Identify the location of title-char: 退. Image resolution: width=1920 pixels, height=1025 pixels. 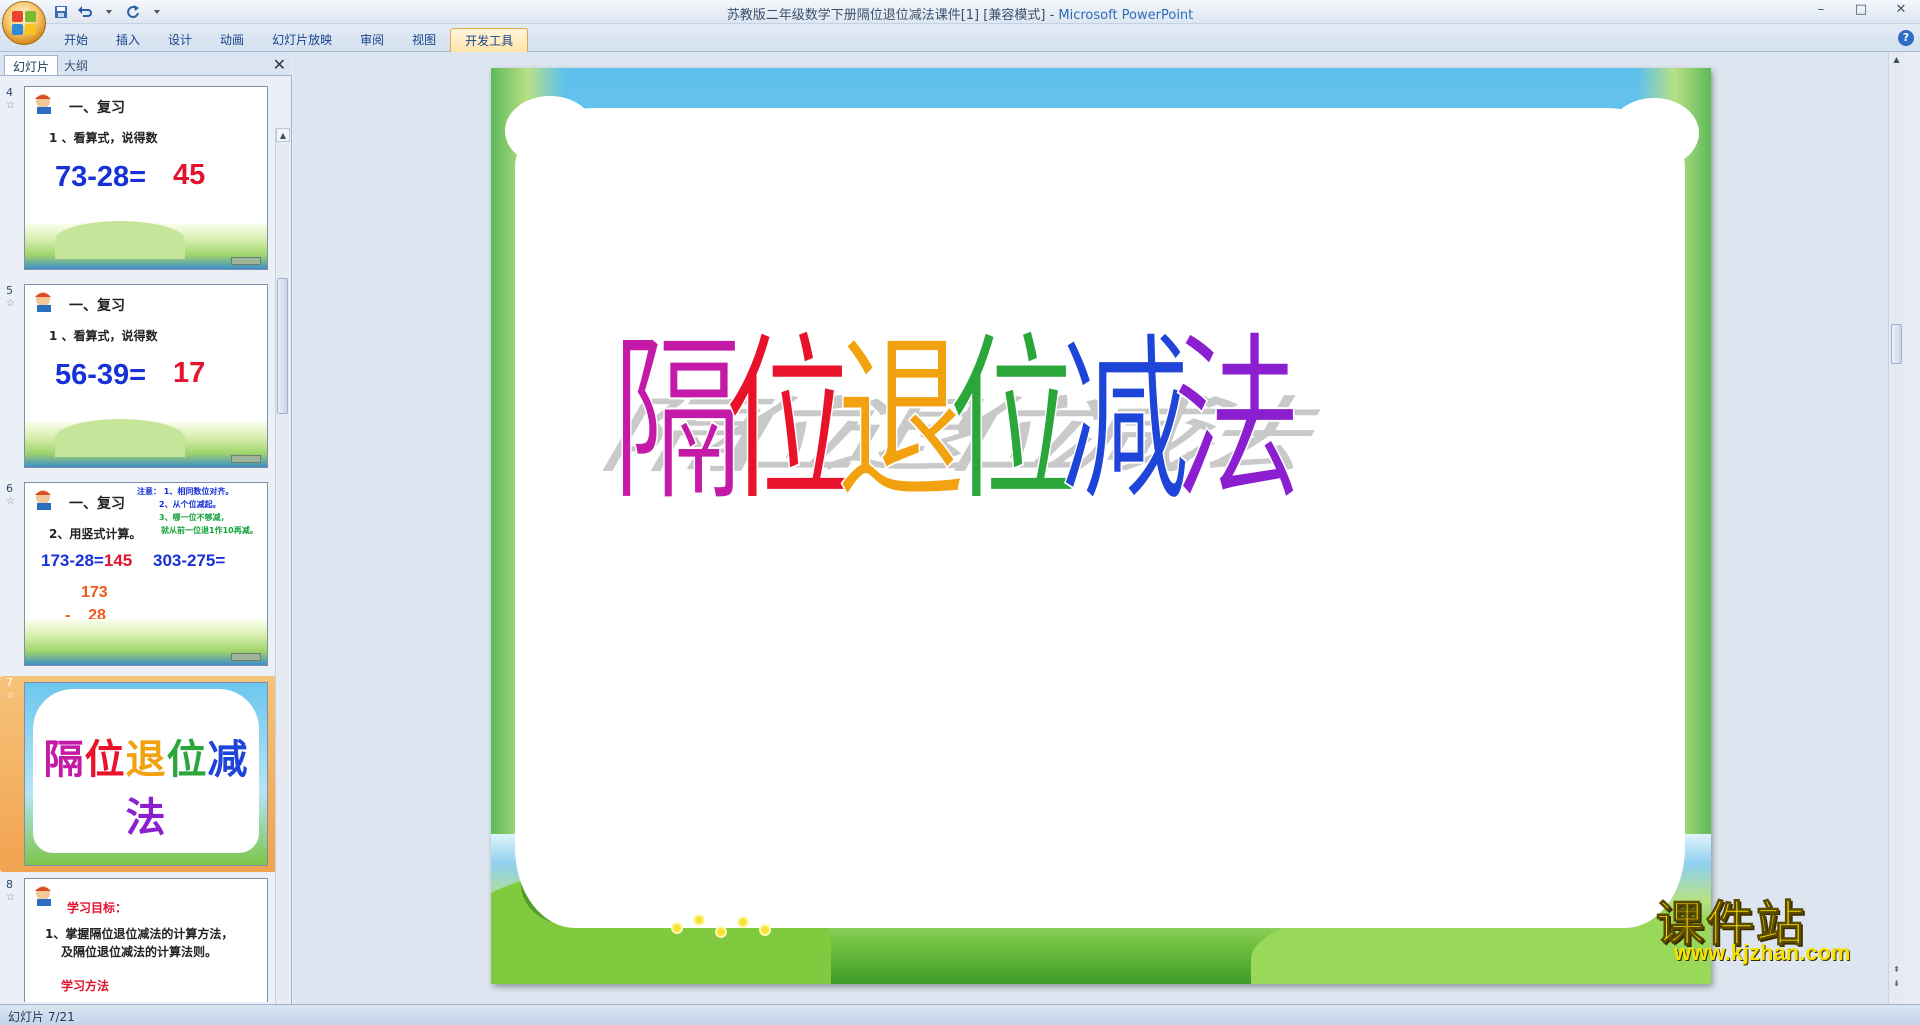
(901, 420).